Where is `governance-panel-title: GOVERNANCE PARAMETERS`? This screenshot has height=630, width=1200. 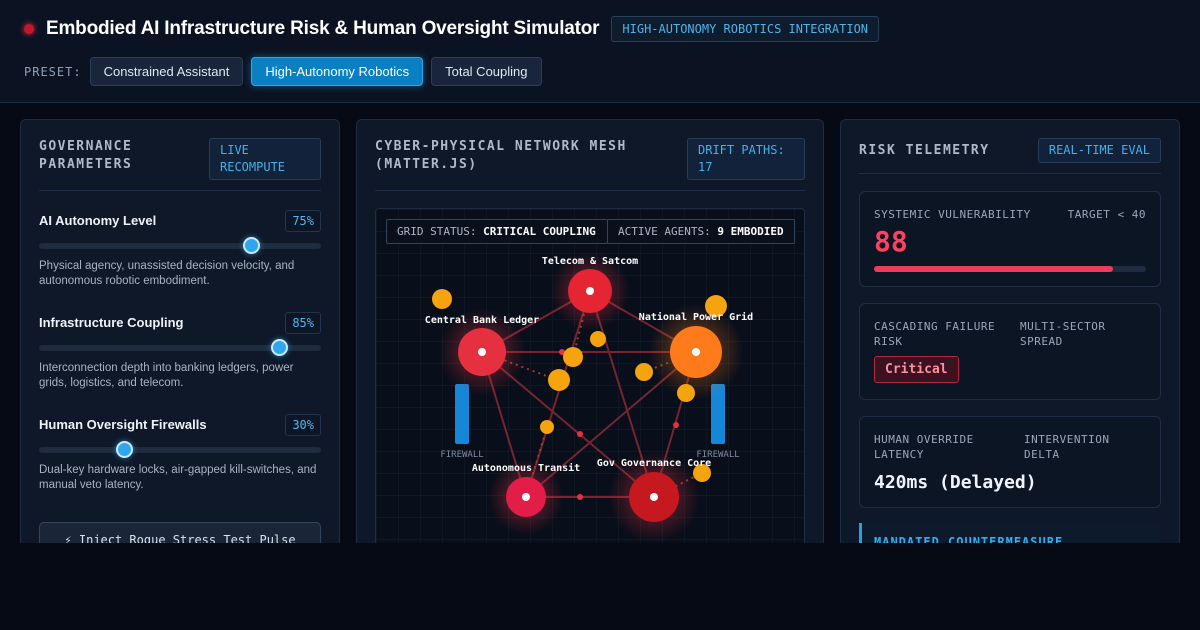 governance-panel-title: GOVERNANCE PARAMETERS is located at coordinates (86, 155).